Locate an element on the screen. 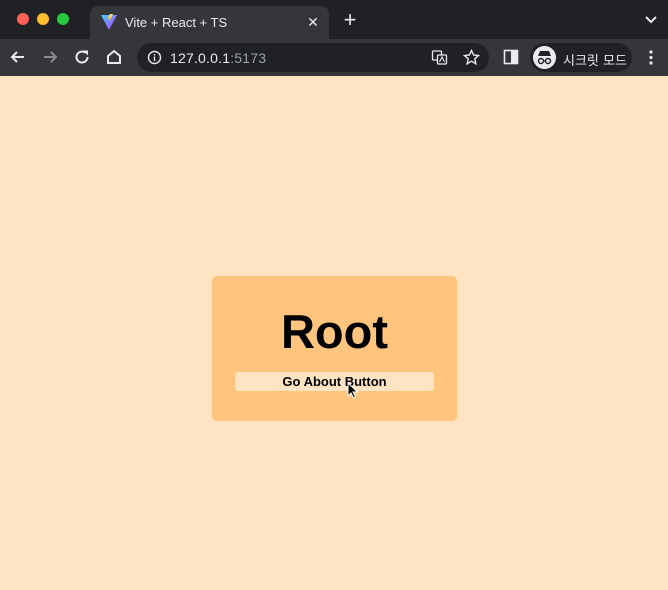  root-card: Root Go About Button is located at coordinates (334, 348).